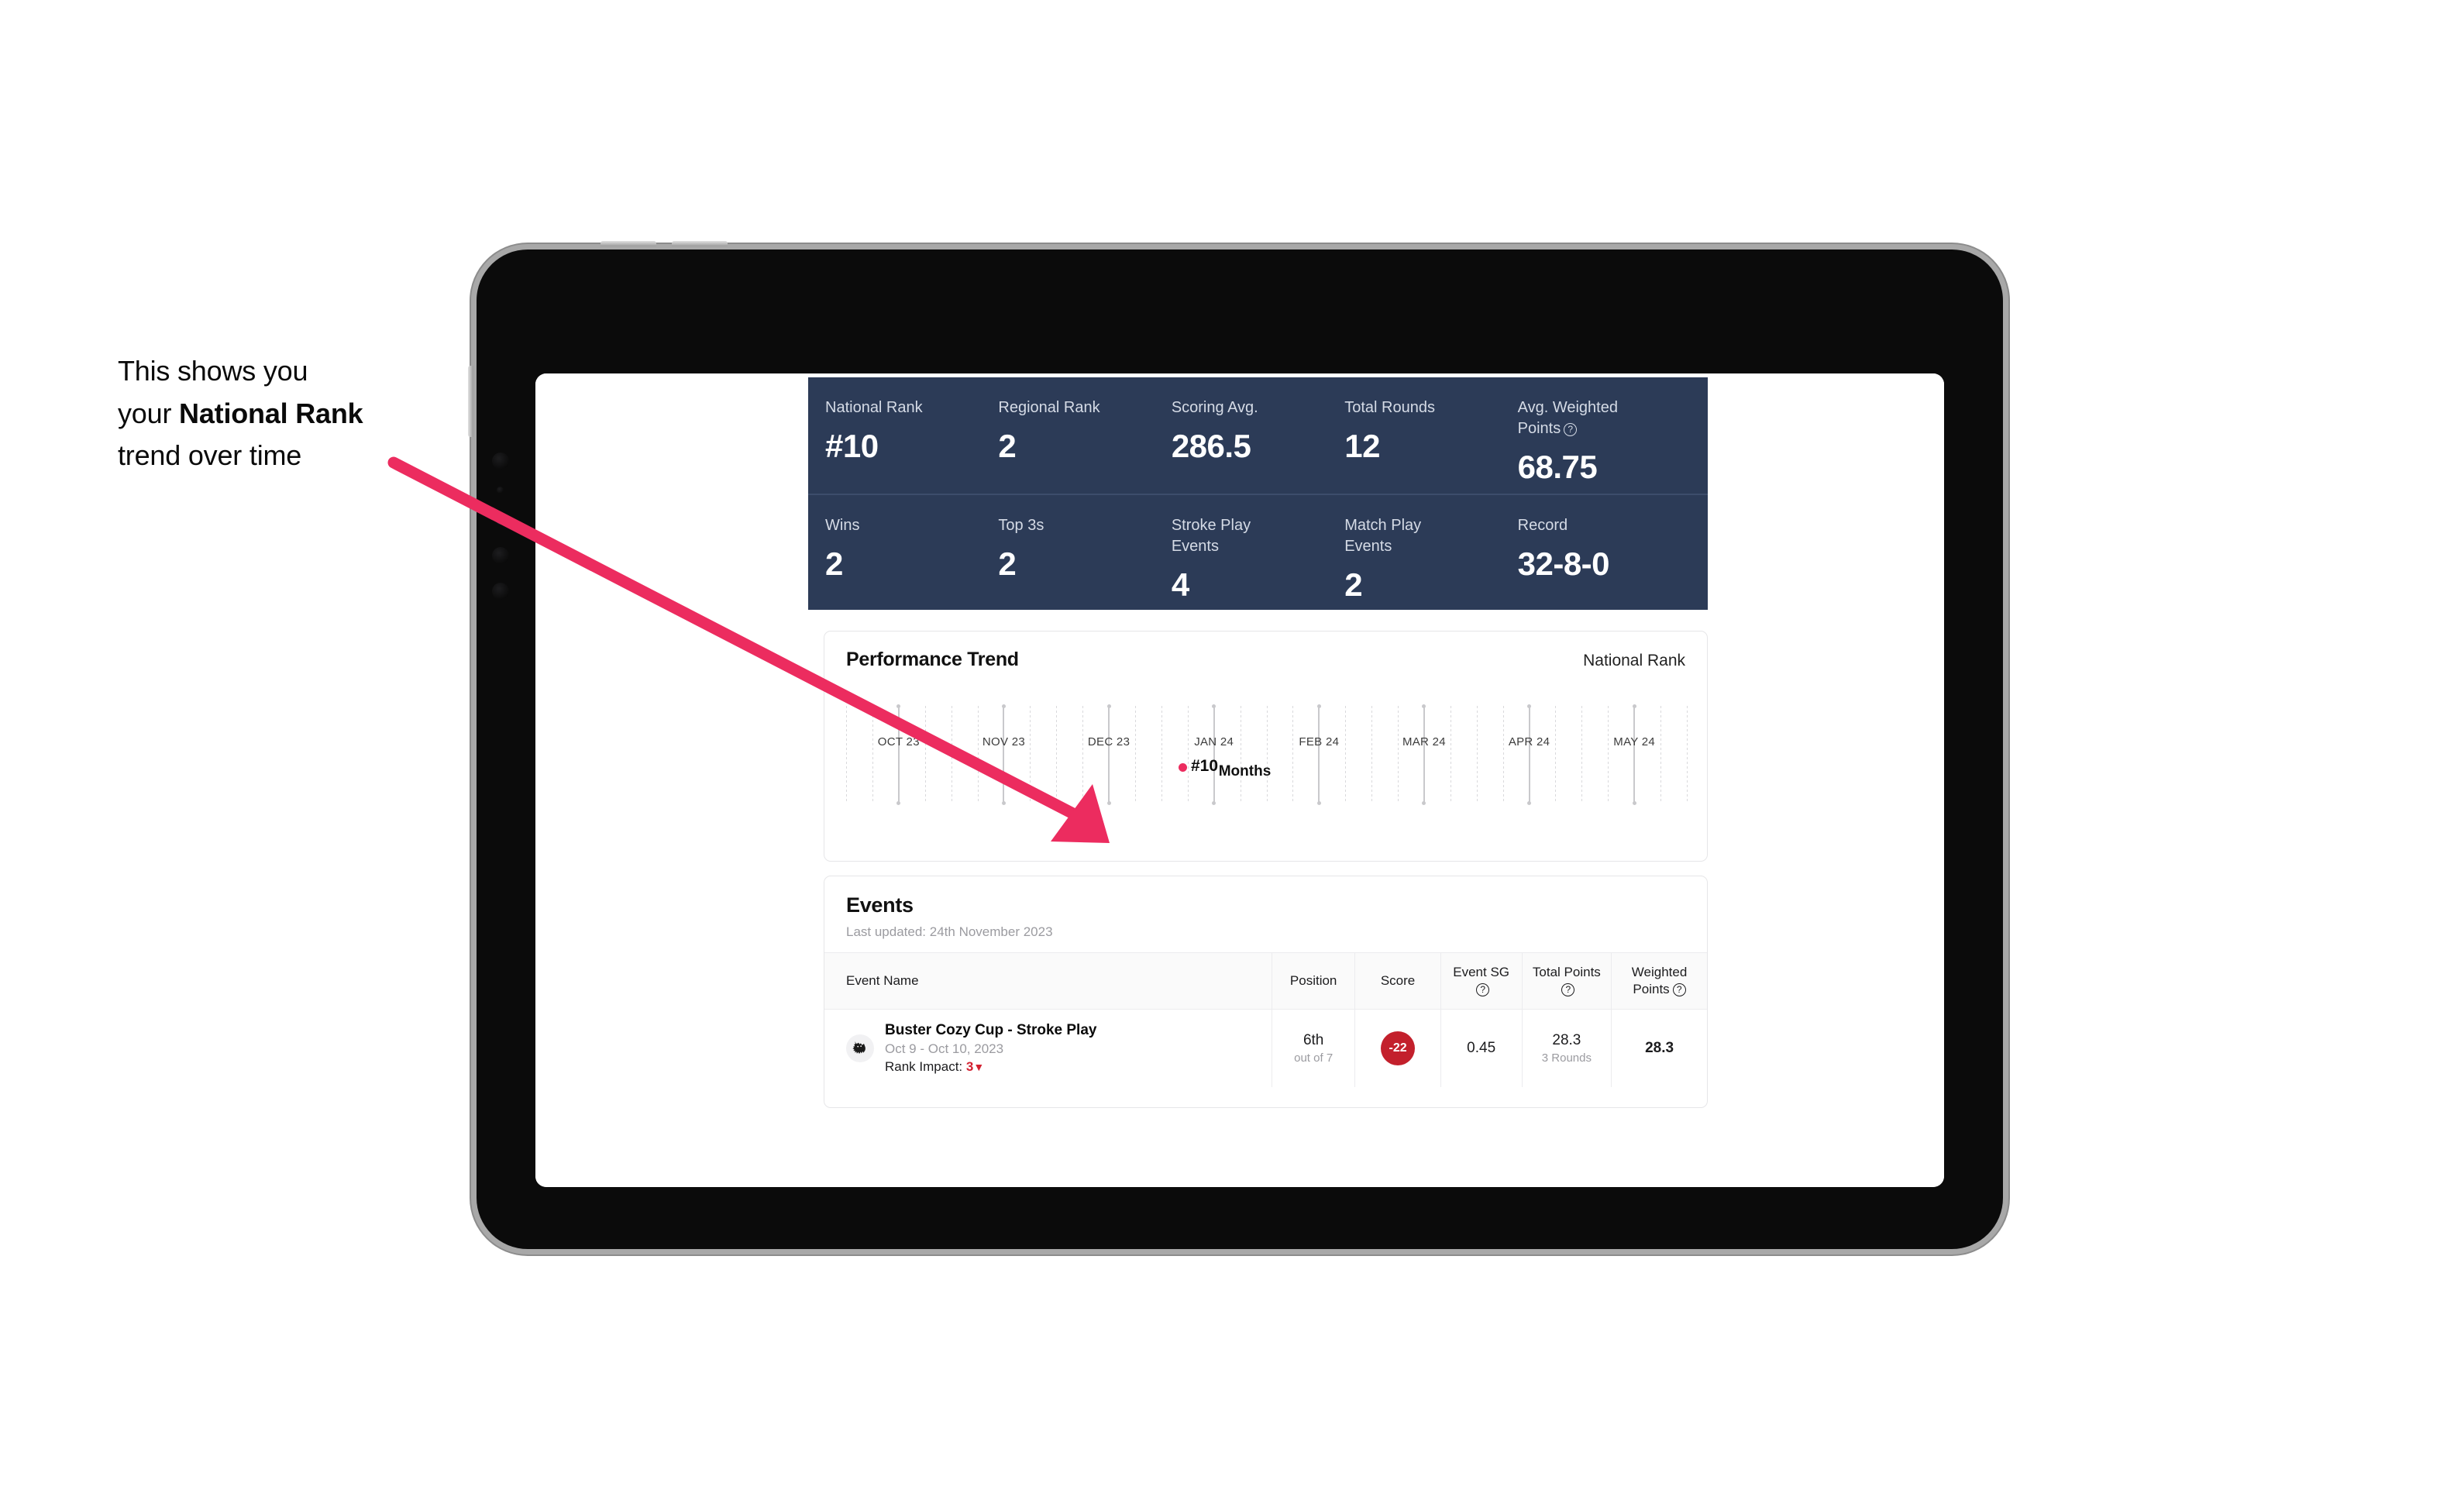  What do you see at coordinates (471, 401) in the screenshot?
I see `power-button-left` at bounding box center [471, 401].